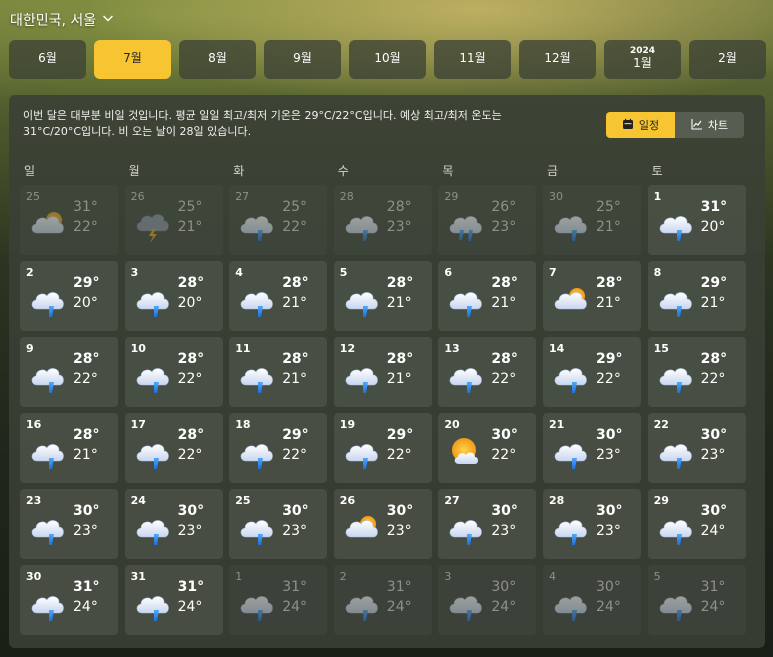  What do you see at coordinates (69, 524) in the screenshot?
I see `day-cell: 23 30° 23°` at bounding box center [69, 524].